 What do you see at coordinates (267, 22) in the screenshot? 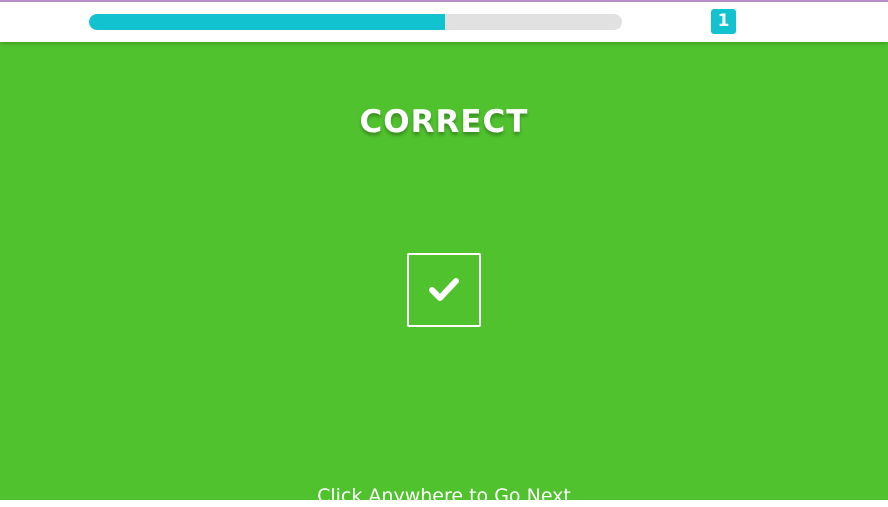
I see `progress-bar-fill` at bounding box center [267, 22].